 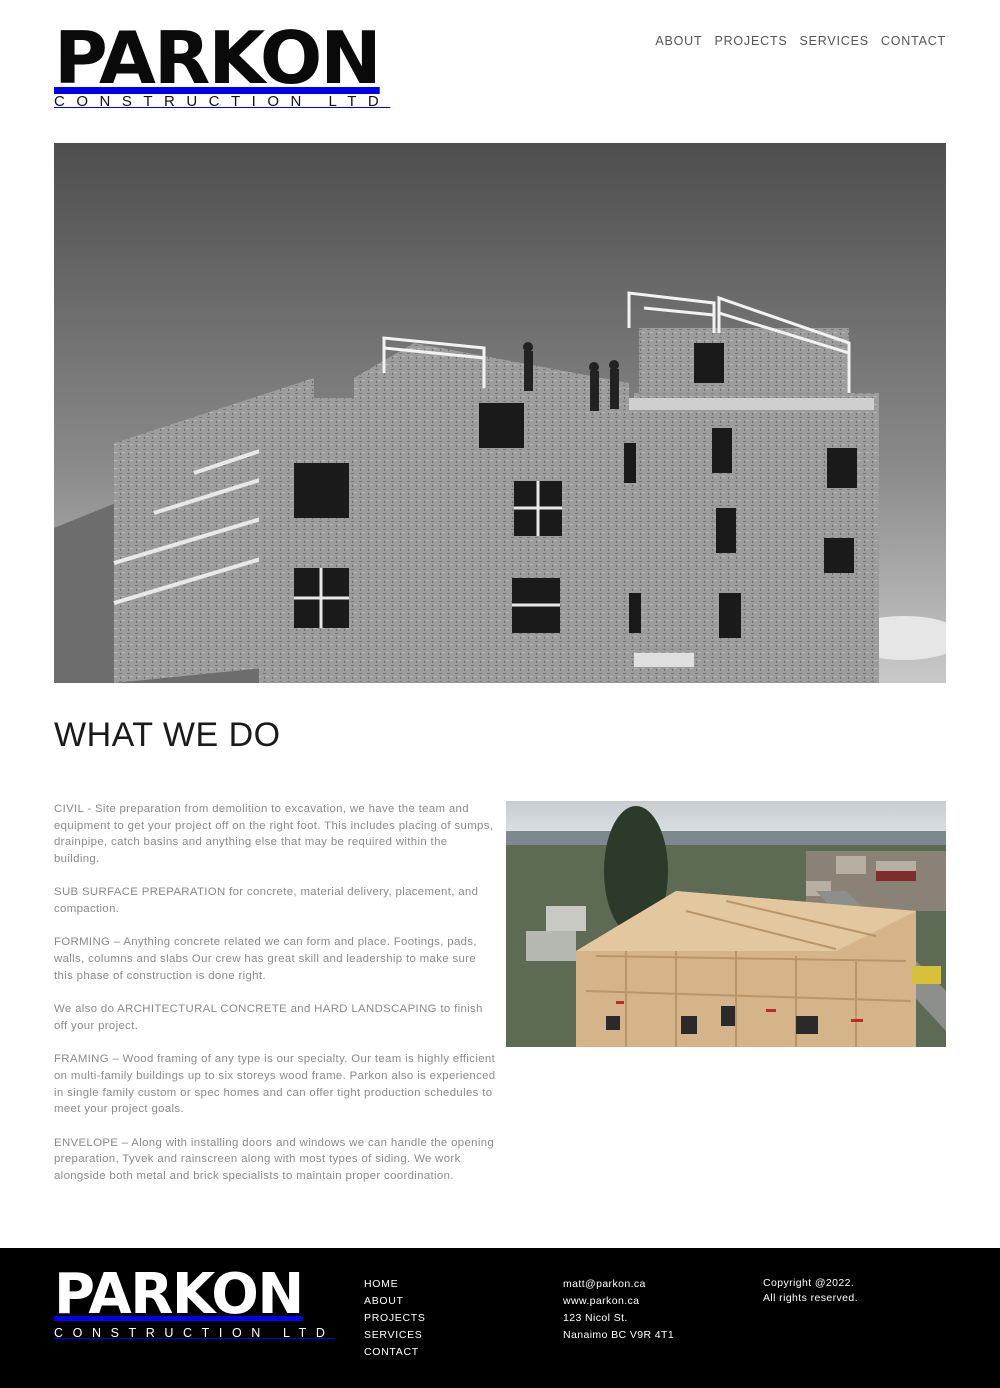 What do you see at coordinates (809, 1283) in the screenshot?
I see `copyright-line1: Copyright @2022.` at bounding box center [809, 1283].